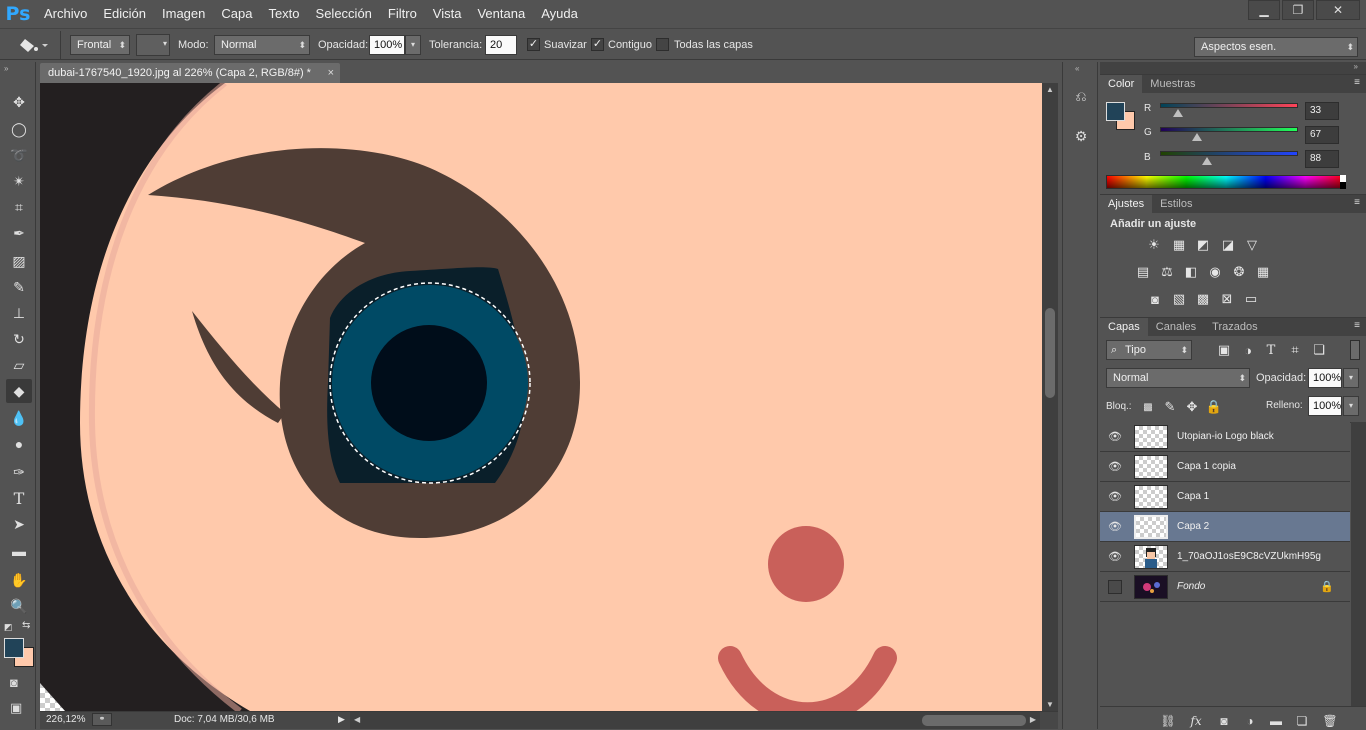 This screenshot has width=1366, height=730. I want to click on menu-vista: Vista, so click(447, 14).